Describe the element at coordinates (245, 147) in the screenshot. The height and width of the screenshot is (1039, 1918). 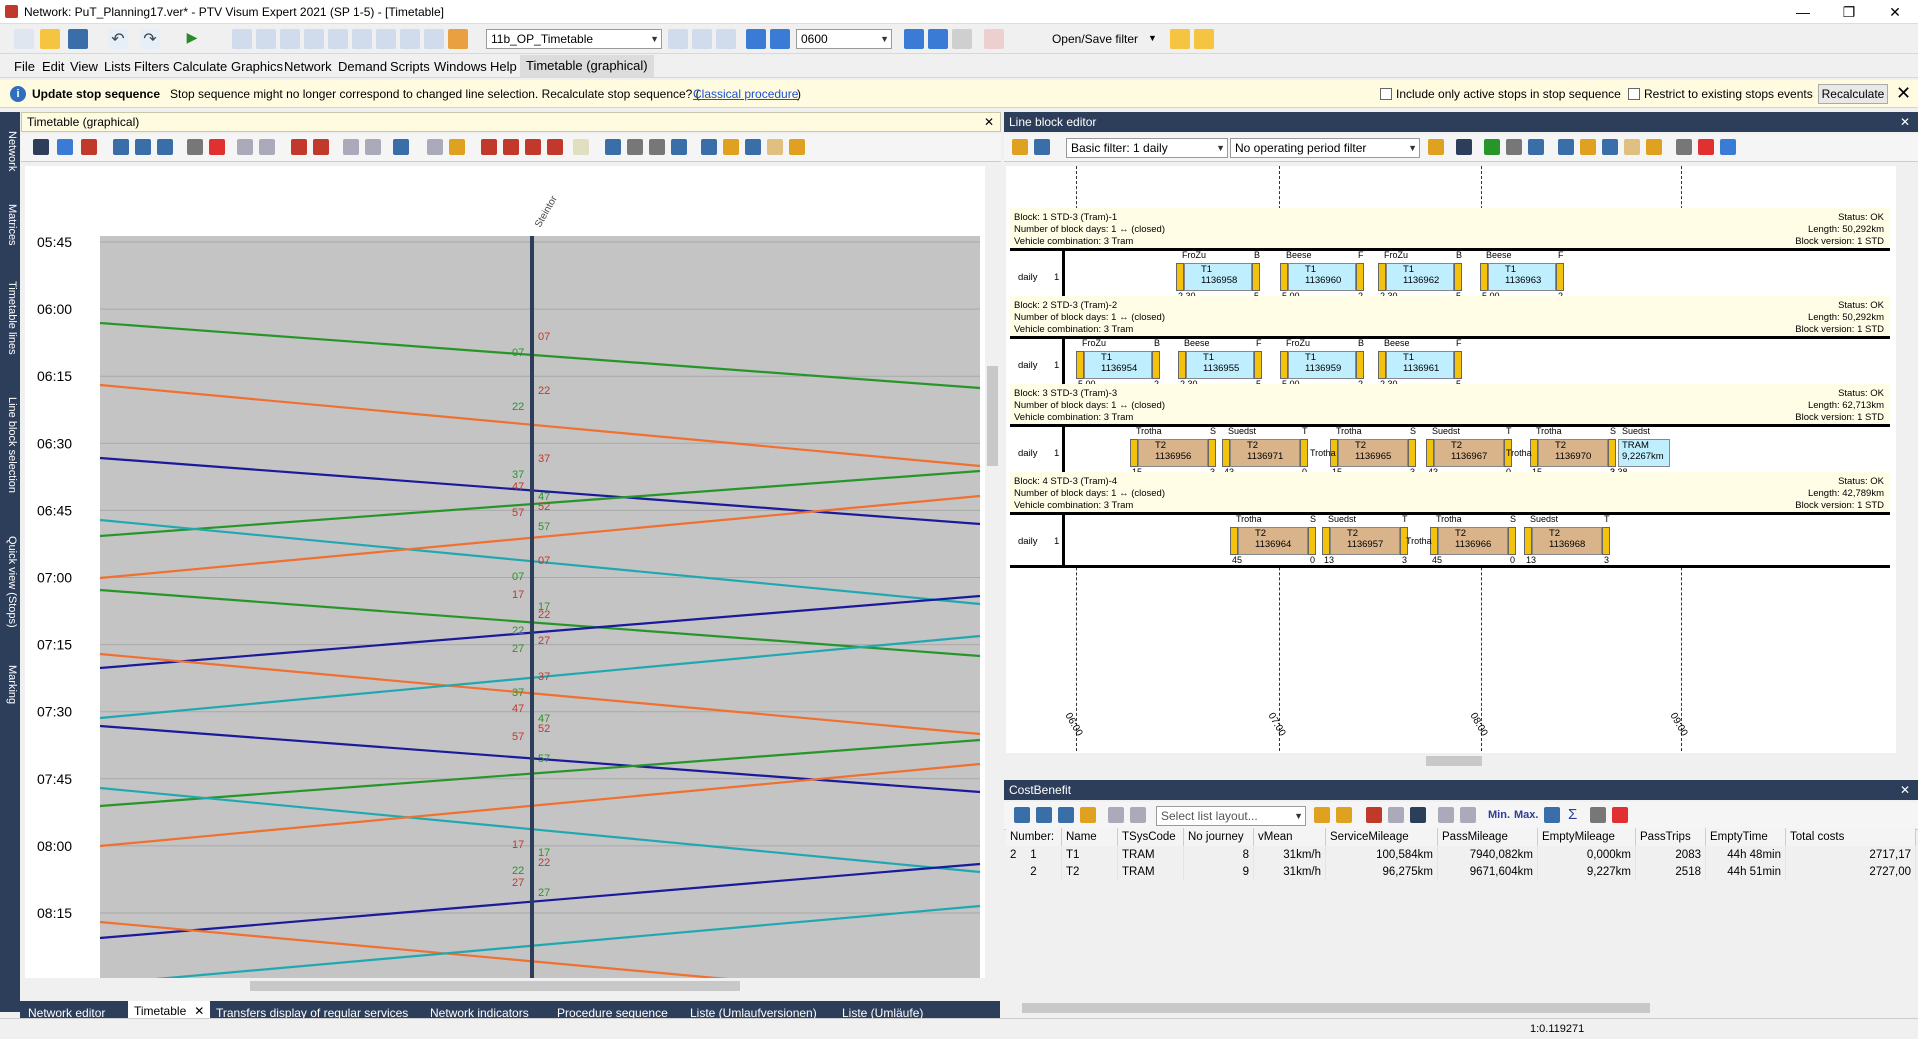
I see `link-icon` at that location.